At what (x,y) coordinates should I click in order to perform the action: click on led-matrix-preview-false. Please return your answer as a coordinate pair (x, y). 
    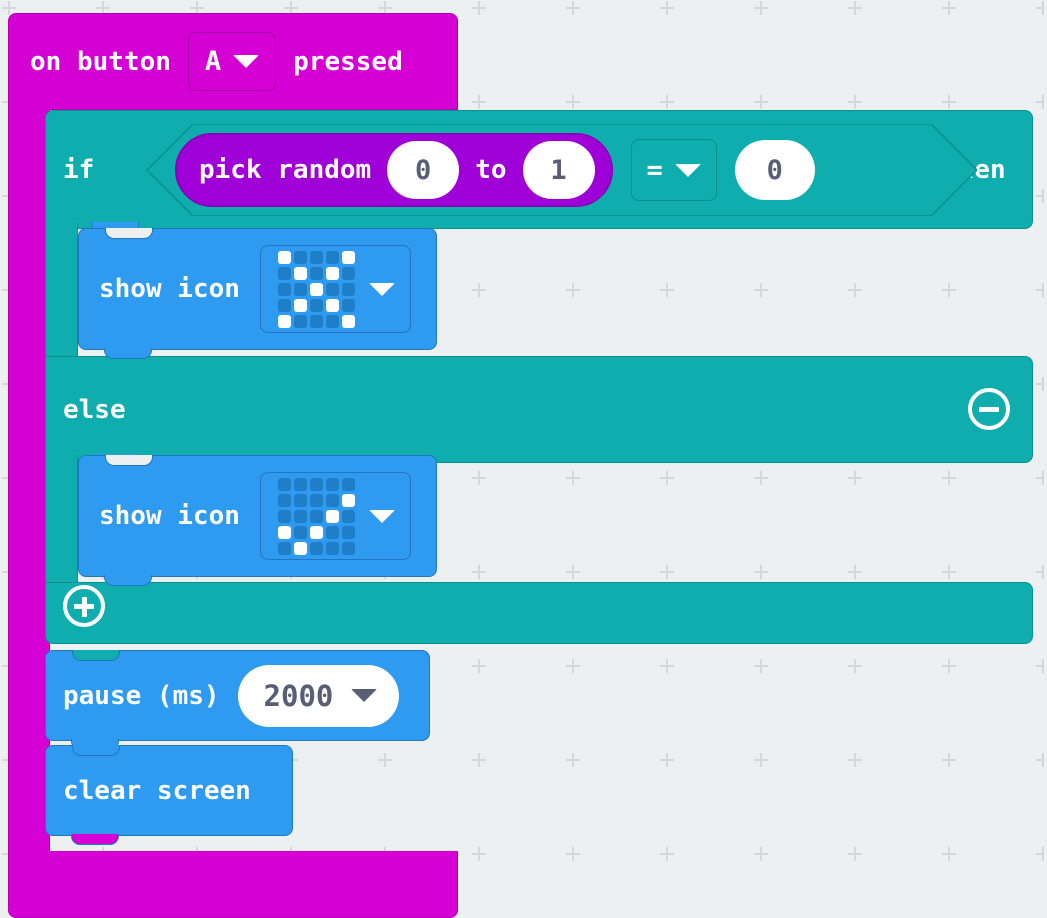
    Looking at the image, I should click on (316, 516).